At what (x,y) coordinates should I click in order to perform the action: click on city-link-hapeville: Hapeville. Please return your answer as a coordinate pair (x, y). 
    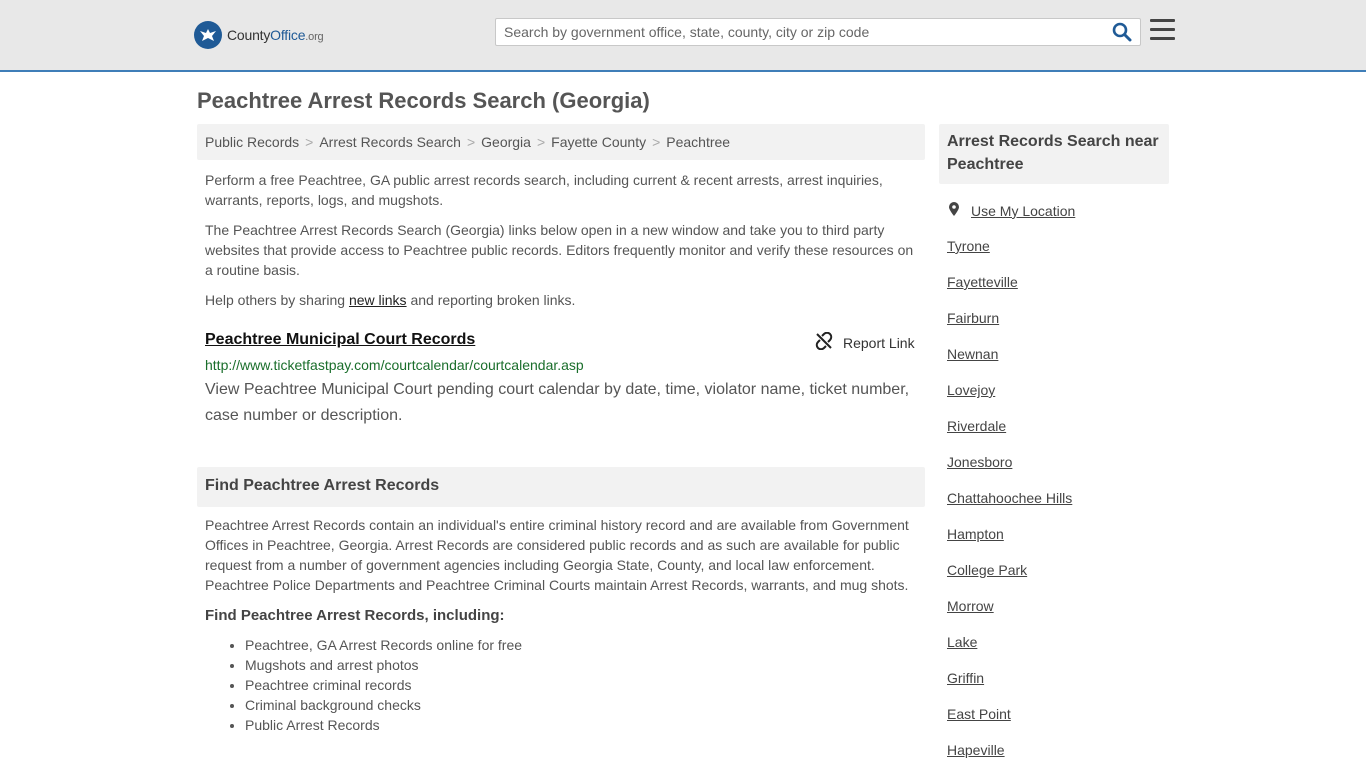
    Looking at the image, I should click on (976, 750).